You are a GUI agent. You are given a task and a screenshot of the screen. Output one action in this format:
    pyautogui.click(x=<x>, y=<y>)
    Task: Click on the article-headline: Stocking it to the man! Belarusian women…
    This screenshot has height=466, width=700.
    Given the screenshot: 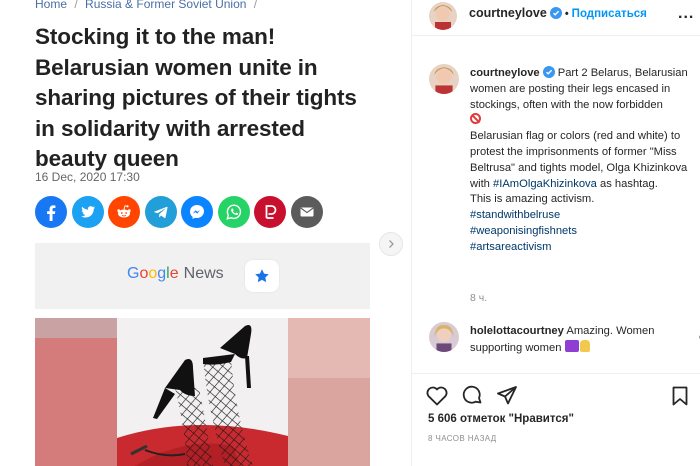 What is the action you would take?
    pyautogui.click(x=196, y=97)
    